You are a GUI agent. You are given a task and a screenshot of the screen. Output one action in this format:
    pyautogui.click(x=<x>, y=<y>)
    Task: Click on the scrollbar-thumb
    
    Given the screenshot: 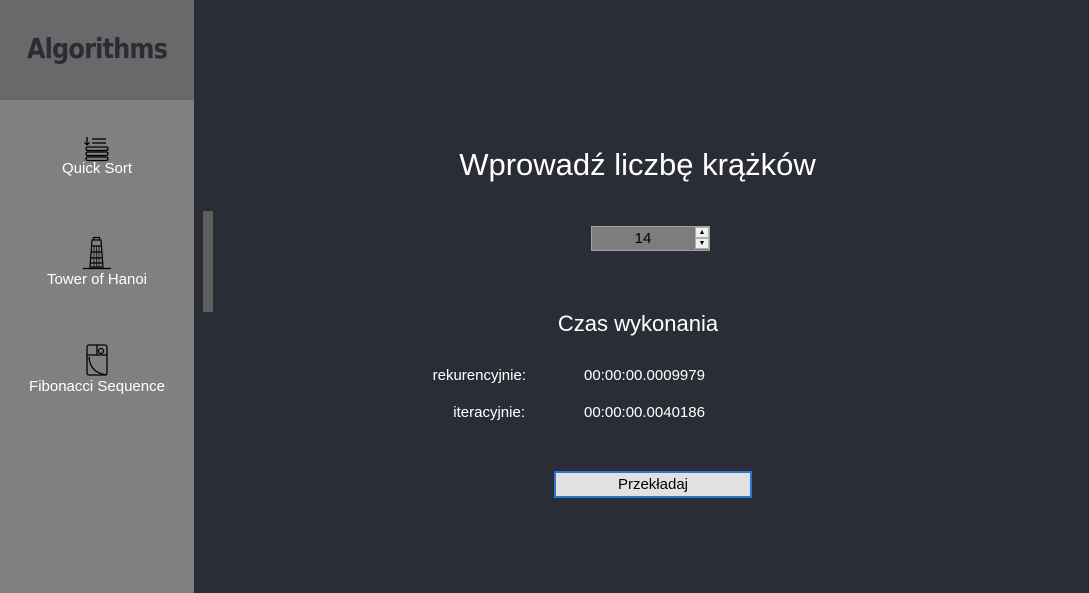 What is the action you would take?
    pyautogui.click(x=208, y=261)
    